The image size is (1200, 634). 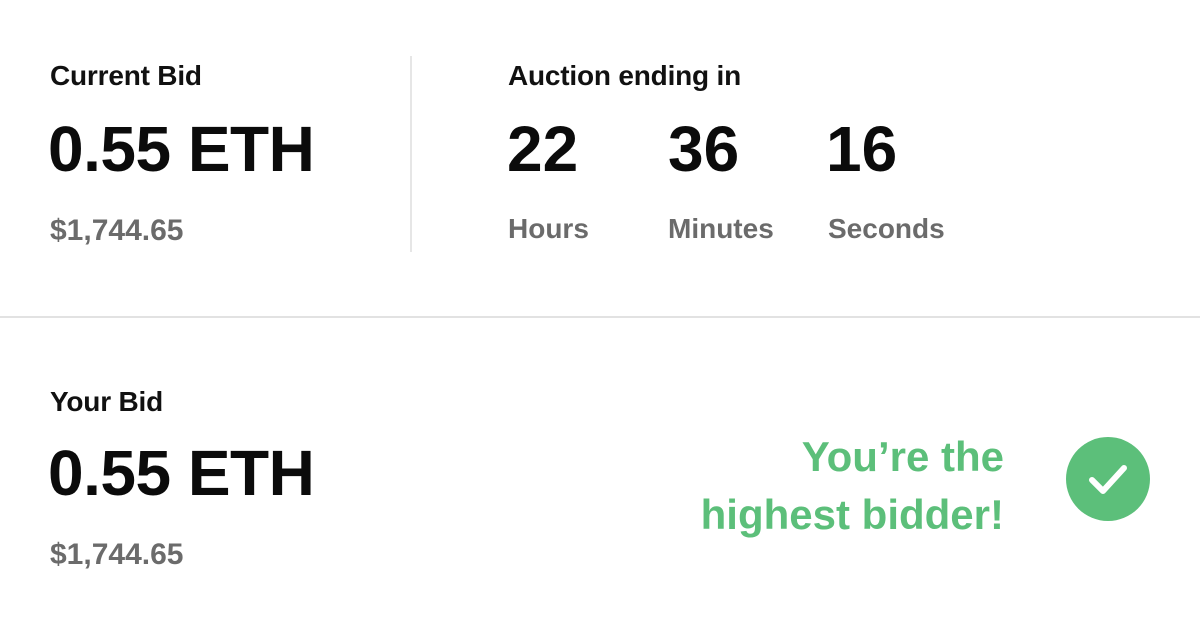 I want to click on hours-label: Hours, so click(x=548, y=228).